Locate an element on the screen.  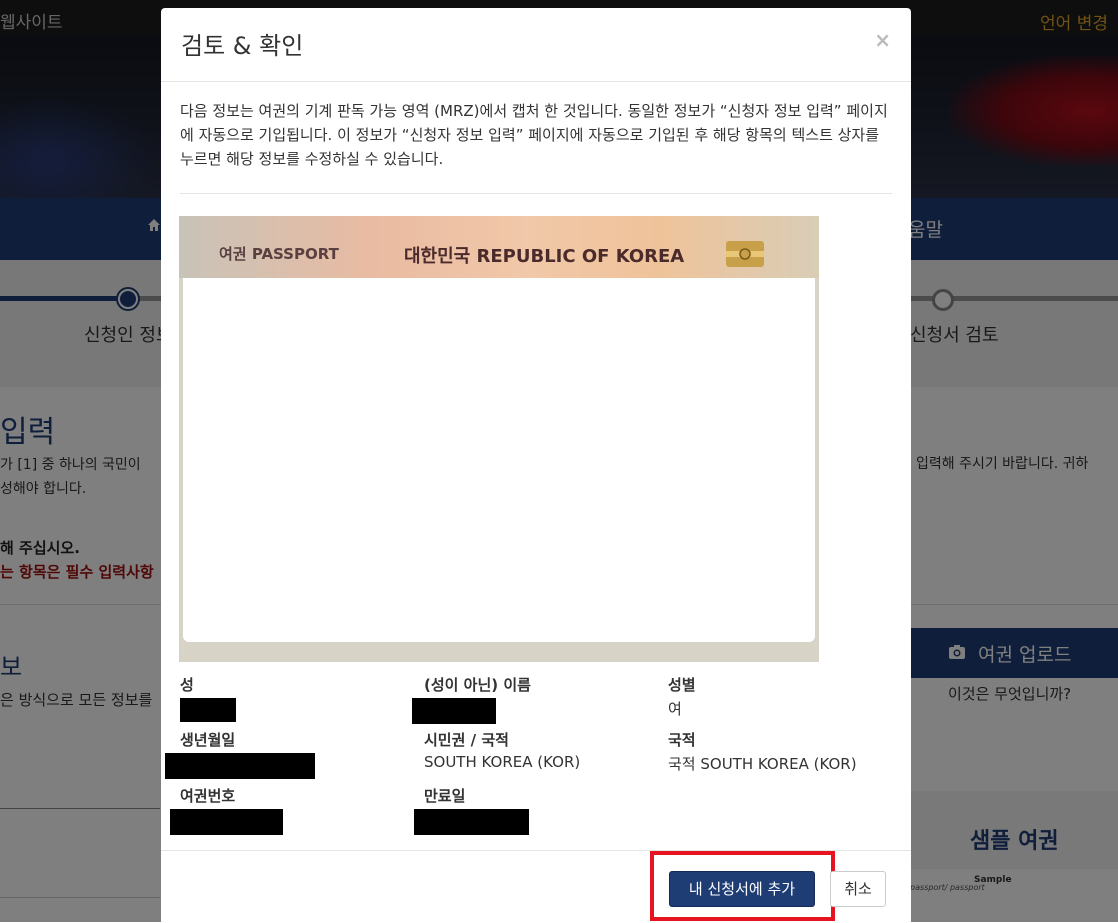
nationality-value: 국적 SOUTH KOREA (KOR) is located at coordinates (762, 764).